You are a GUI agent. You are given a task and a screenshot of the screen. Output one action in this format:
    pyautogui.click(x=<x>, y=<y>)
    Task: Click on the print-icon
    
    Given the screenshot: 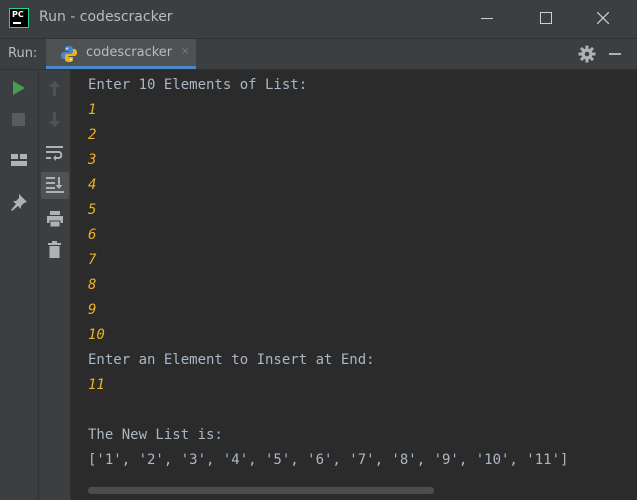 What is the action you would take?
    pyautogui.click(x=55, y=219)
    